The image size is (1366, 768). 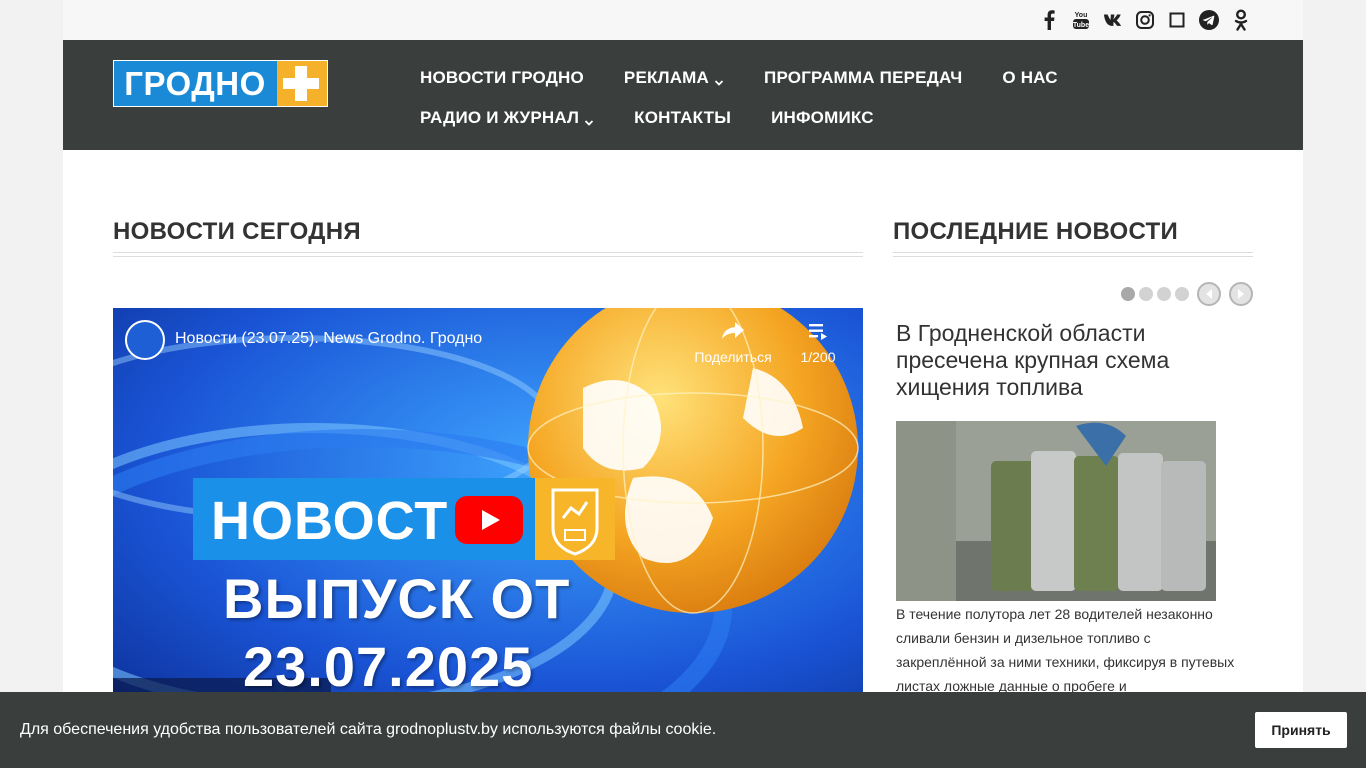 What do you see at coordinates (1049, 20) in the screenshot?
I see `facebook-icon` at bounding box center [1049, 20].